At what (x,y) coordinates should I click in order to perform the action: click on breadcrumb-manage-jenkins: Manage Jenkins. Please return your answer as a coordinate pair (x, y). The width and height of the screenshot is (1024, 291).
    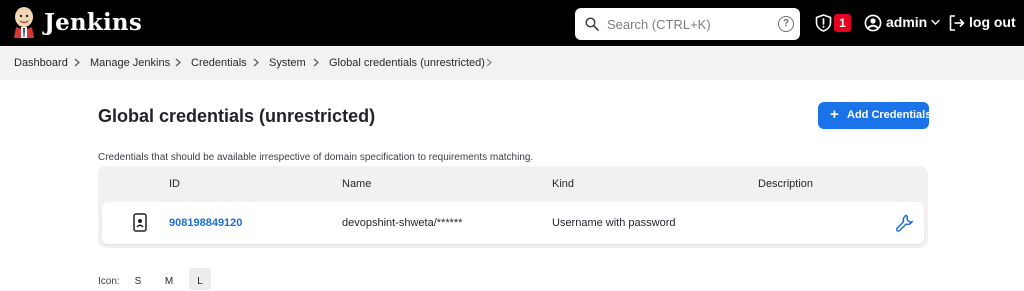
    Looking at the image, I should click on (130, 63).